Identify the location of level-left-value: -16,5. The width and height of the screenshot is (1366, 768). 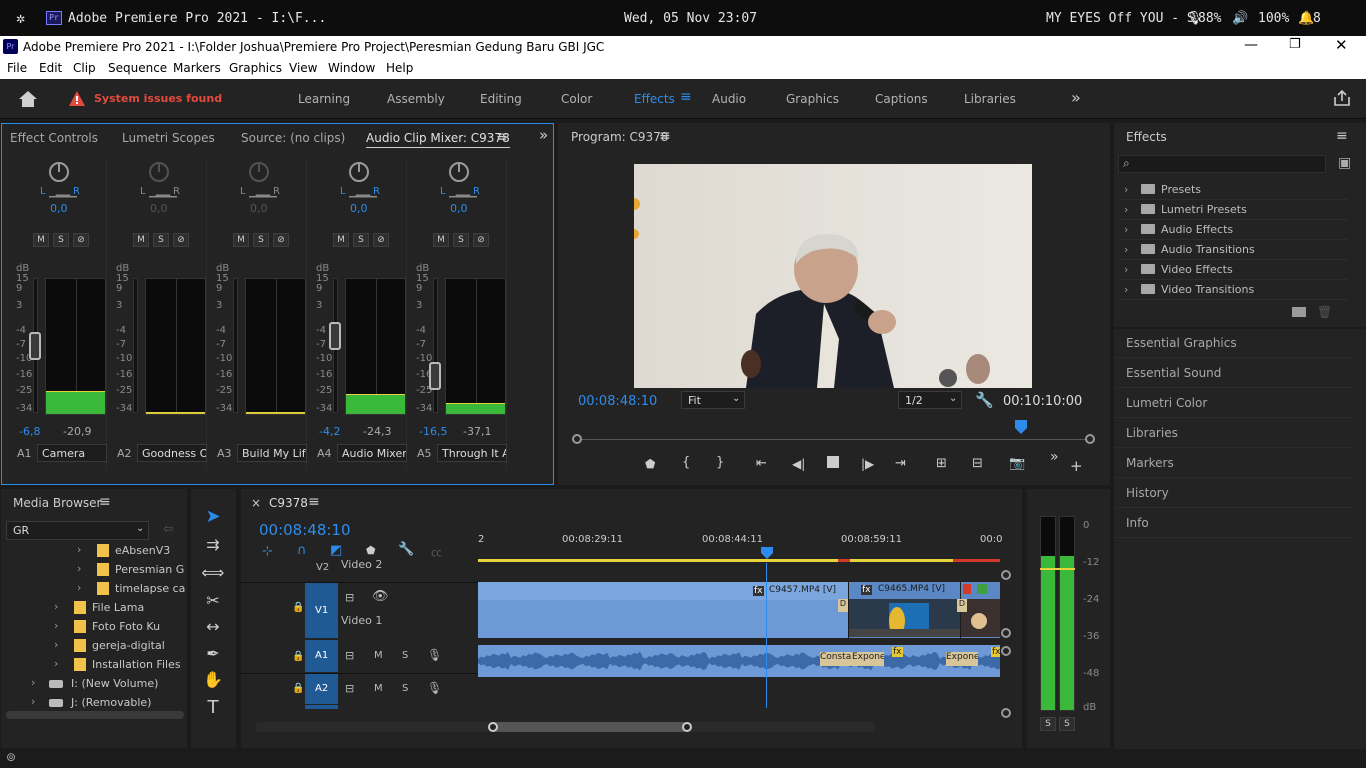
(433, 431).